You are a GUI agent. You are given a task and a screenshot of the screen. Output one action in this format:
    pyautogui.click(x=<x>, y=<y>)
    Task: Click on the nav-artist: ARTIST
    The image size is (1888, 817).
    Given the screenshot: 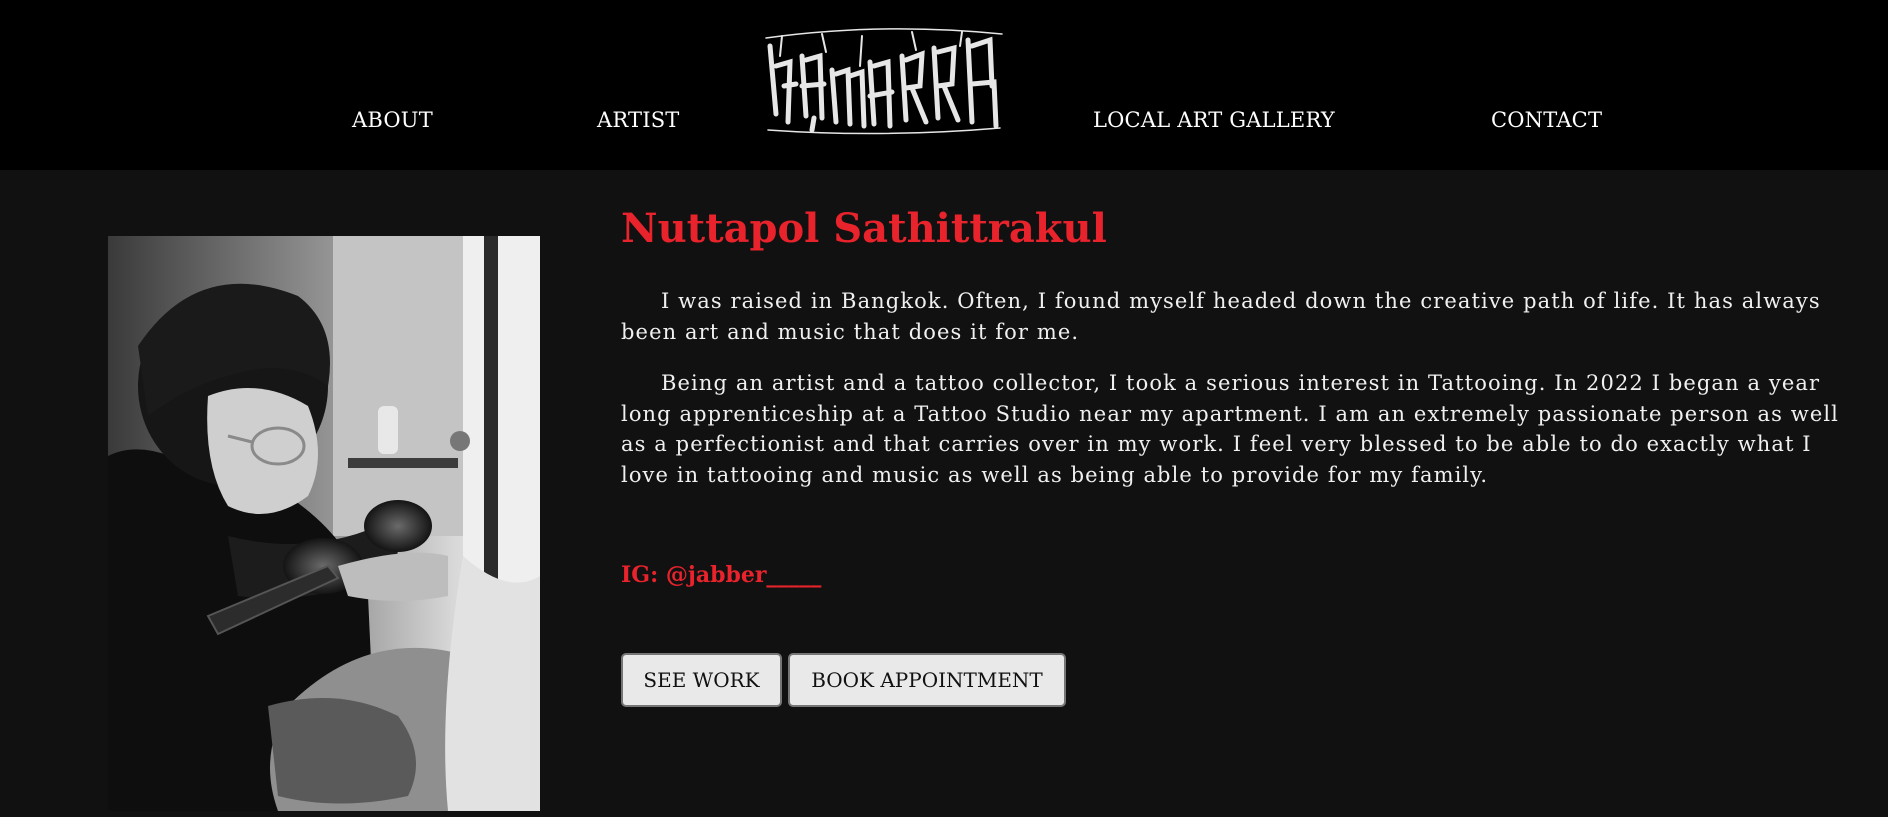 What is the action you would take?
    pyautogui.click(x=638, y=120)
    